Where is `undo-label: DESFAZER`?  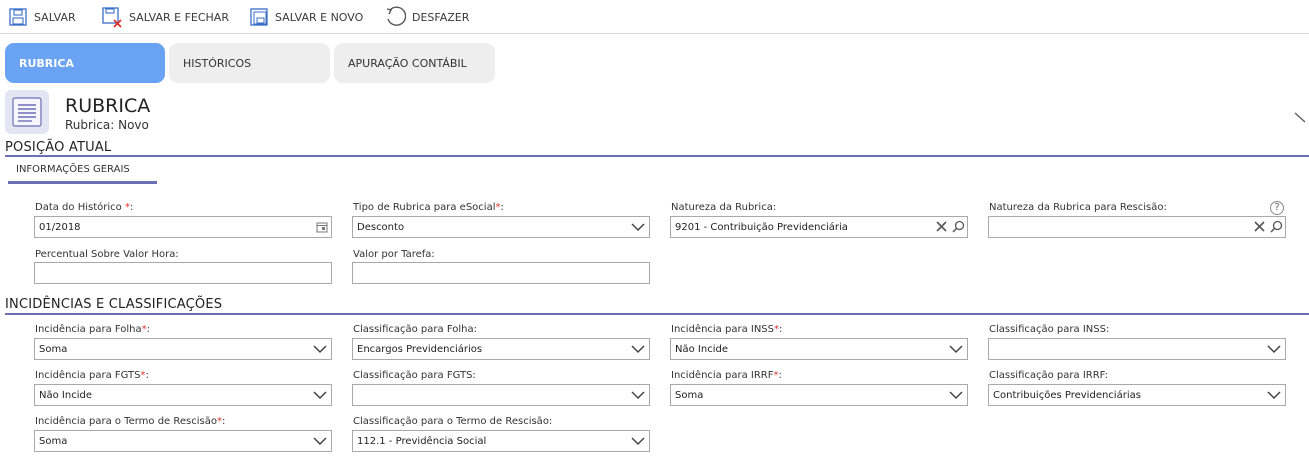
undo-label: DESFAZER is located at coordinates (441, 17).